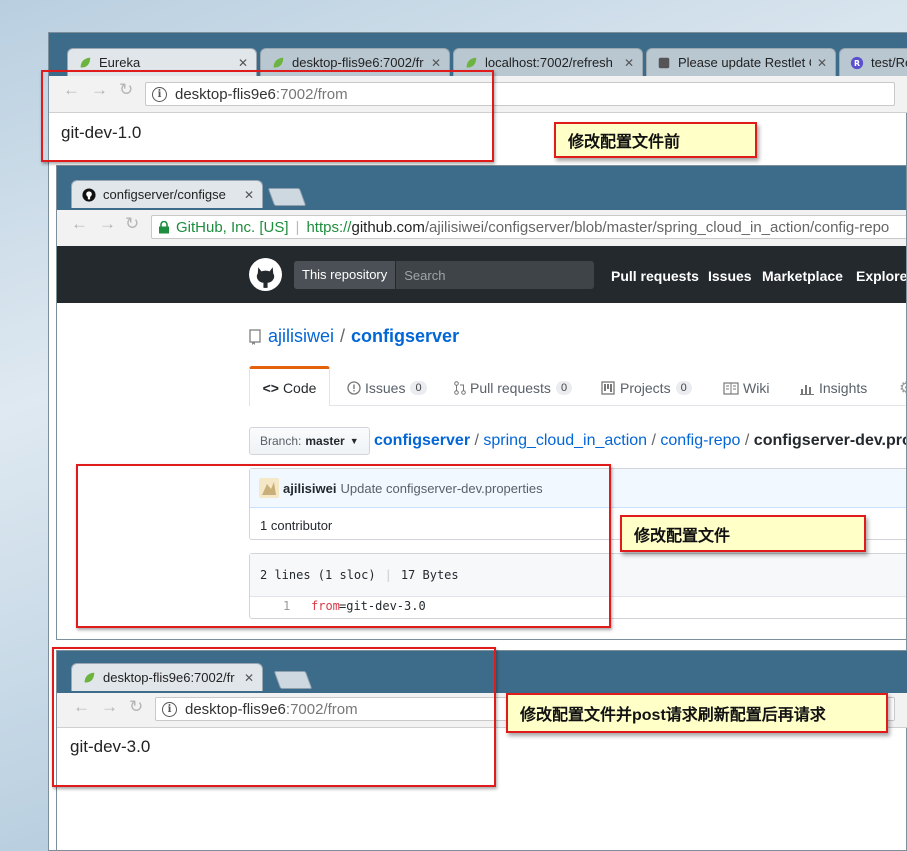  What do you see at coordinates (830, 440) in the screenshot?
I see `breadcrumb-file: configserver-dev.prop` at bounding box center [830, 440].